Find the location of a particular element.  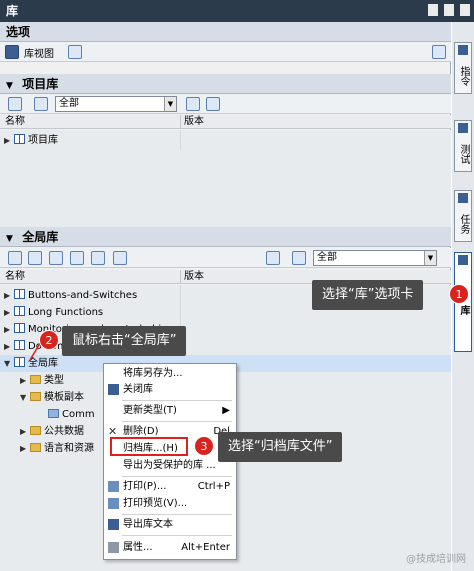

callout-3: 选择“归档库文件” is located at coordinates (280, 447).